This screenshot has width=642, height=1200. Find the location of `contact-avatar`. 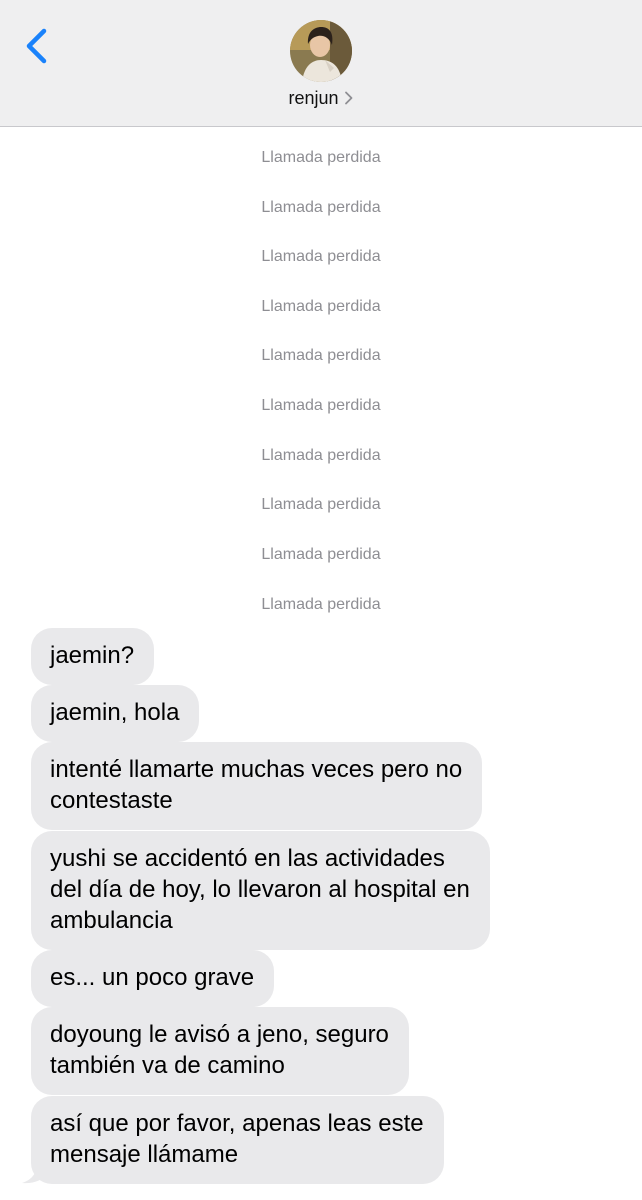

contact-avatar is located at coordinates (321, 51).